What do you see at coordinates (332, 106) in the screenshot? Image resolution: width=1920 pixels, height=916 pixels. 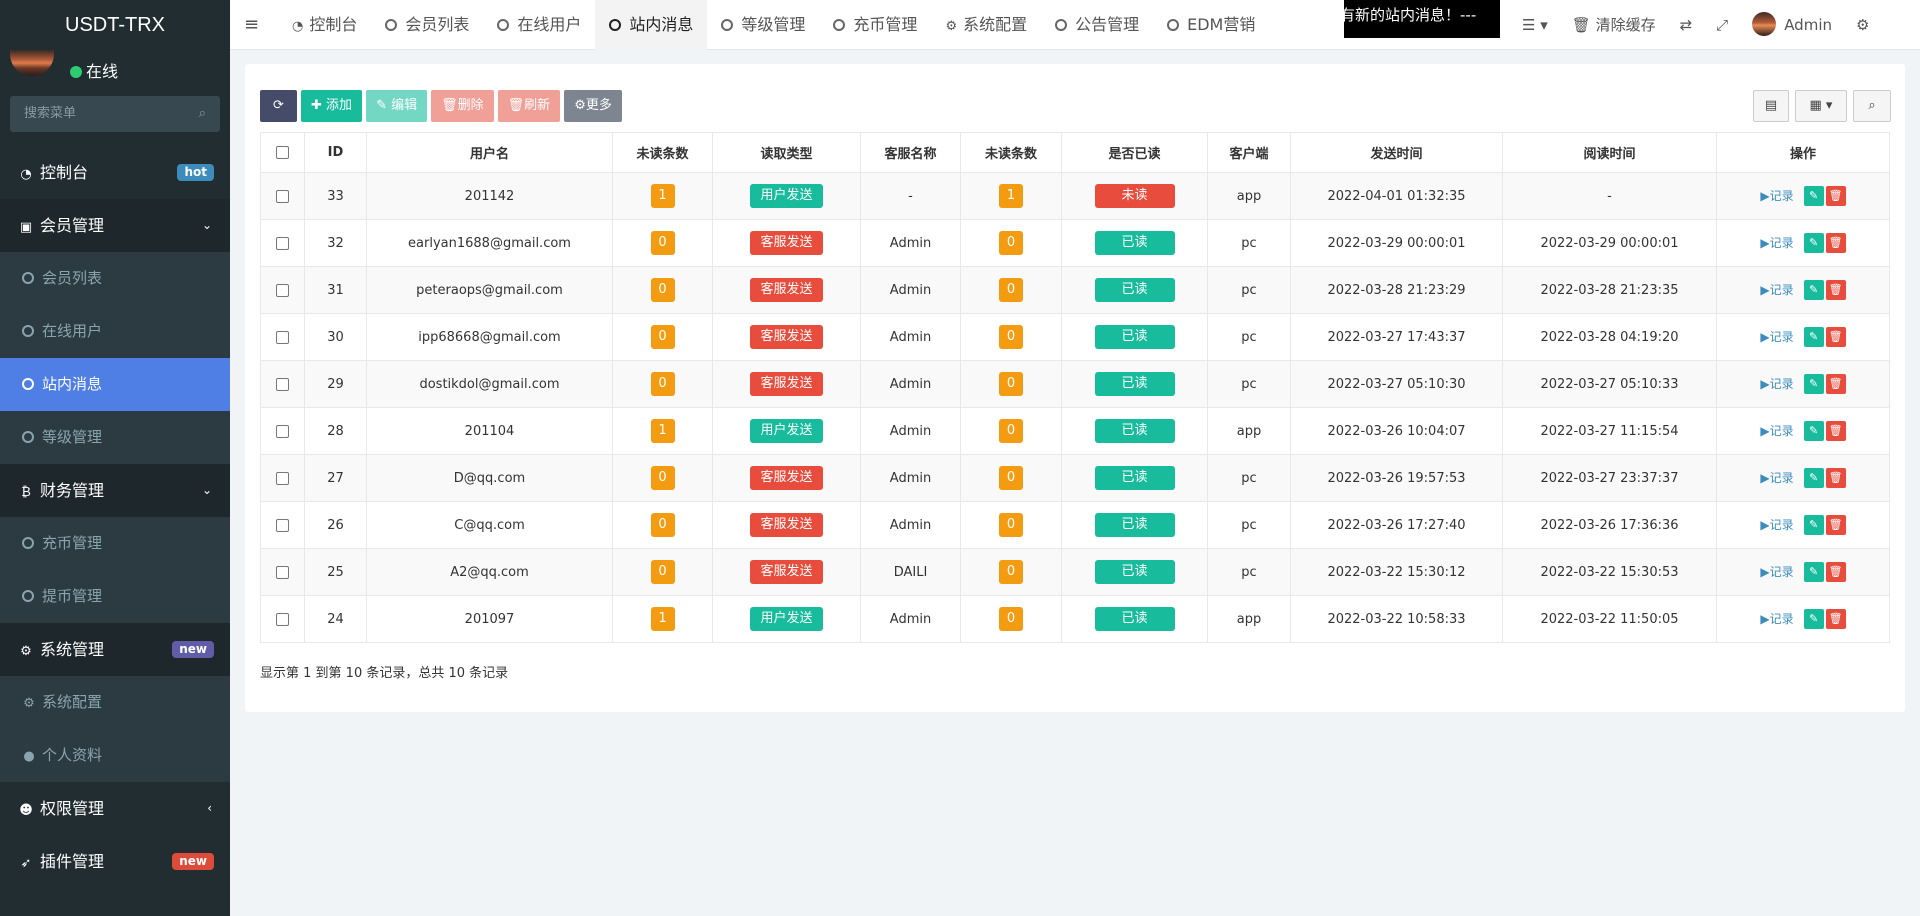 I see `add-button: ✚ 添加` at bounding box center [332, 106].